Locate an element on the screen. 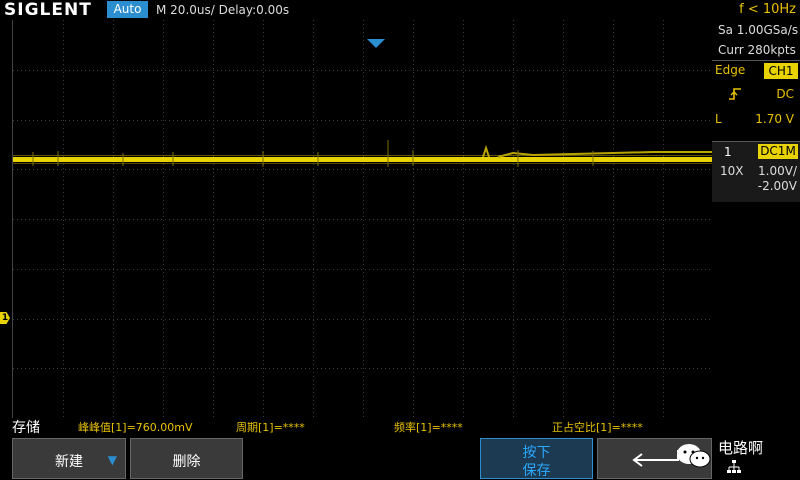 The width and height of the screenshot is (800, 480). volts-per-div: 1.00V/ is located at coordinates (777, 171).